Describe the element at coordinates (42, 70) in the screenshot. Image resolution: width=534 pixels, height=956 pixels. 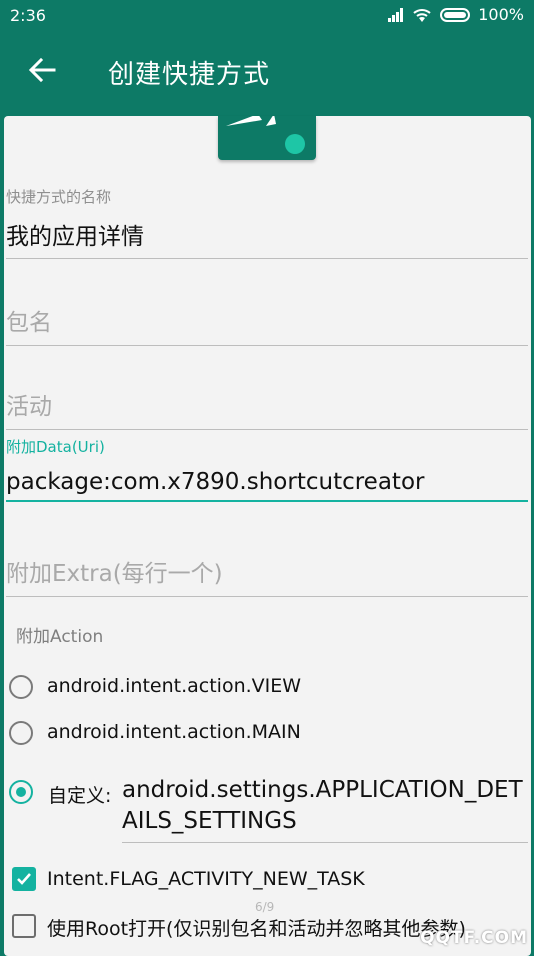
I see `back-arrow-icon` at that location.